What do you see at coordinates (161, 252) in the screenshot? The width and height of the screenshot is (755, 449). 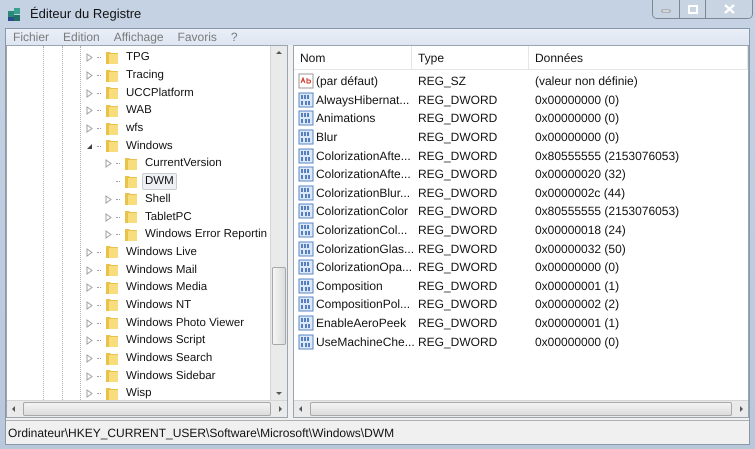 I see `tree-item: Windows Live` at bounding box center [161, 252].